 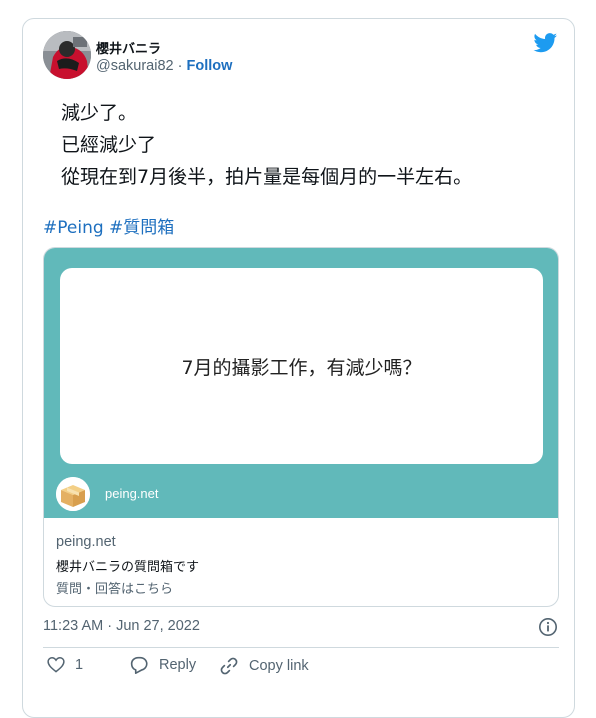 What do you see at coordinates (56, 664) in the screenshot?
I see `heart-icon` at bounding box center [56, 664].